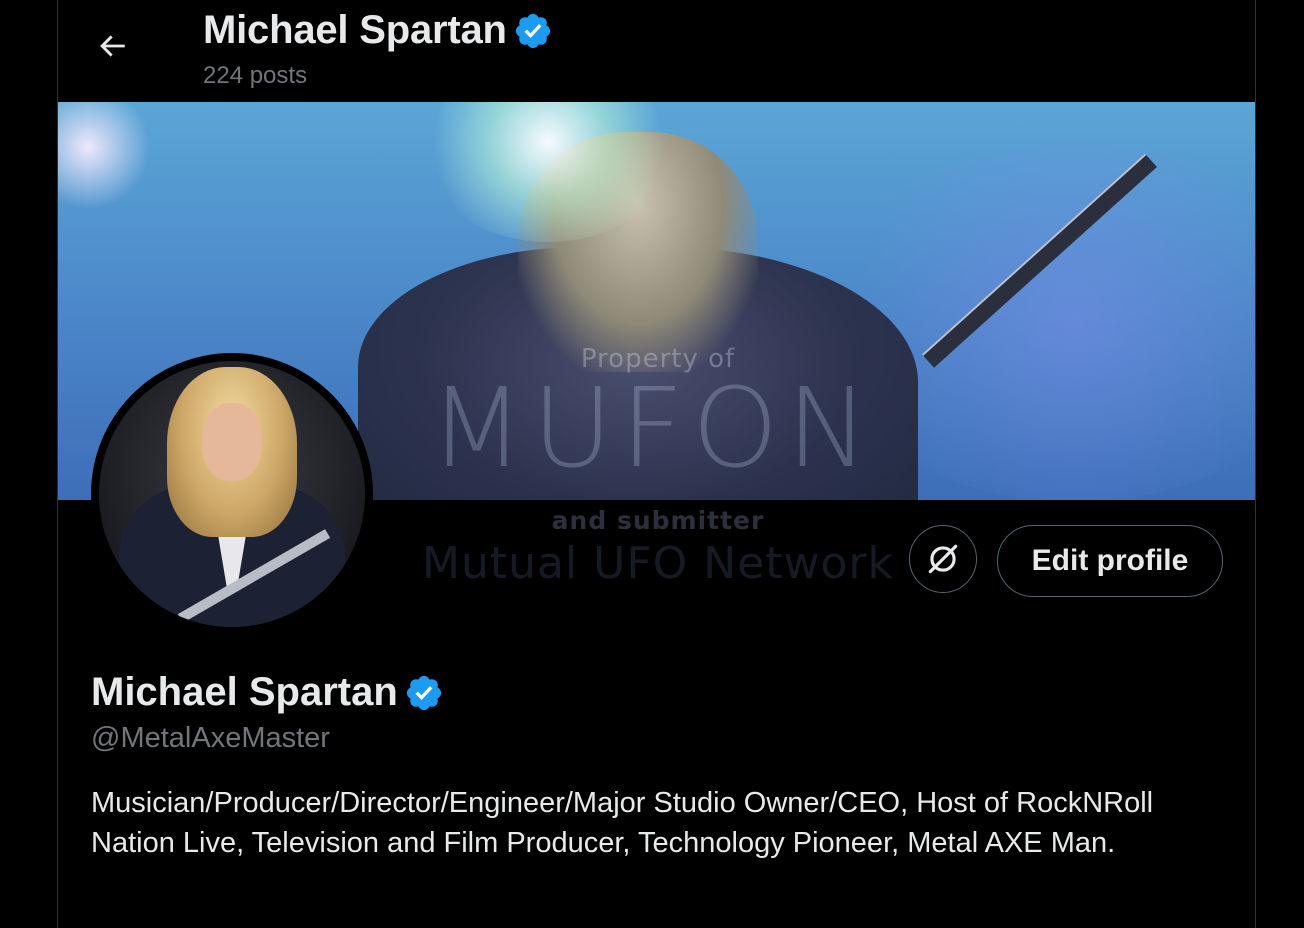 This screenshot has width=1304, height=928. I want to click on profile-handle: @MetalAxeMaster, so click(210, 738).